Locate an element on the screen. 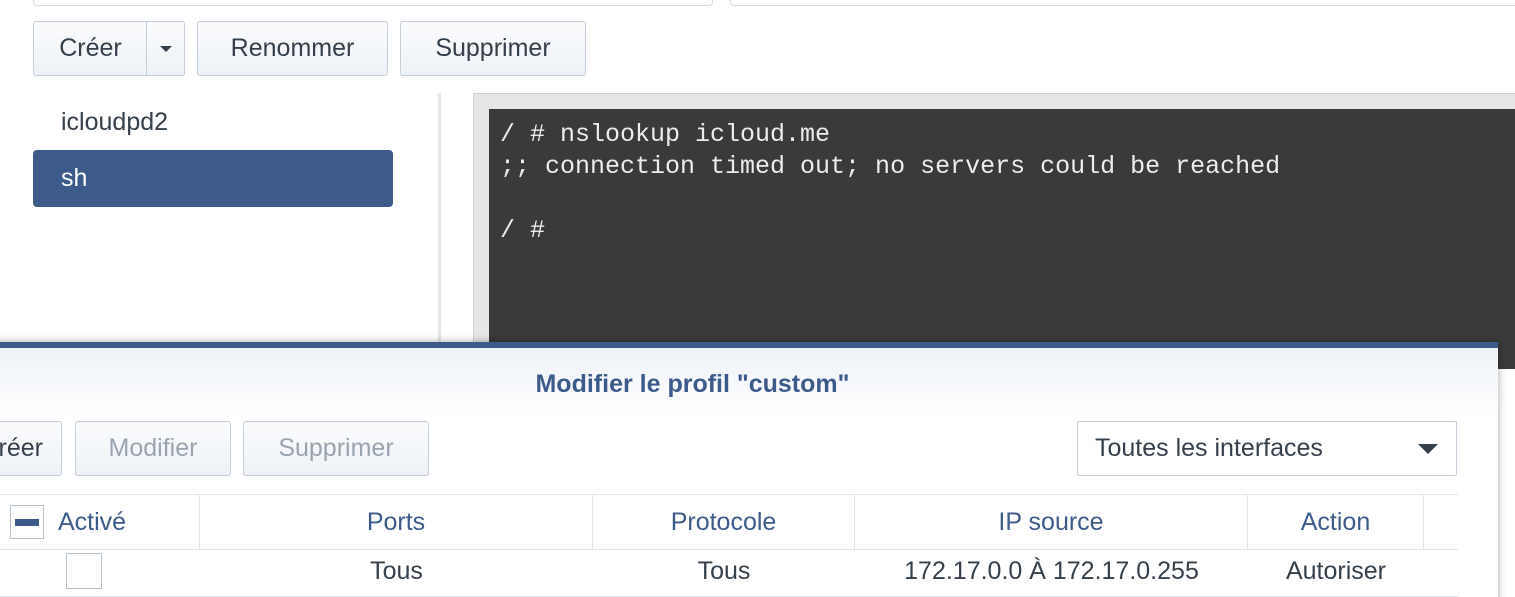  column-header-action: Action is located at coordinates (1336, 522).